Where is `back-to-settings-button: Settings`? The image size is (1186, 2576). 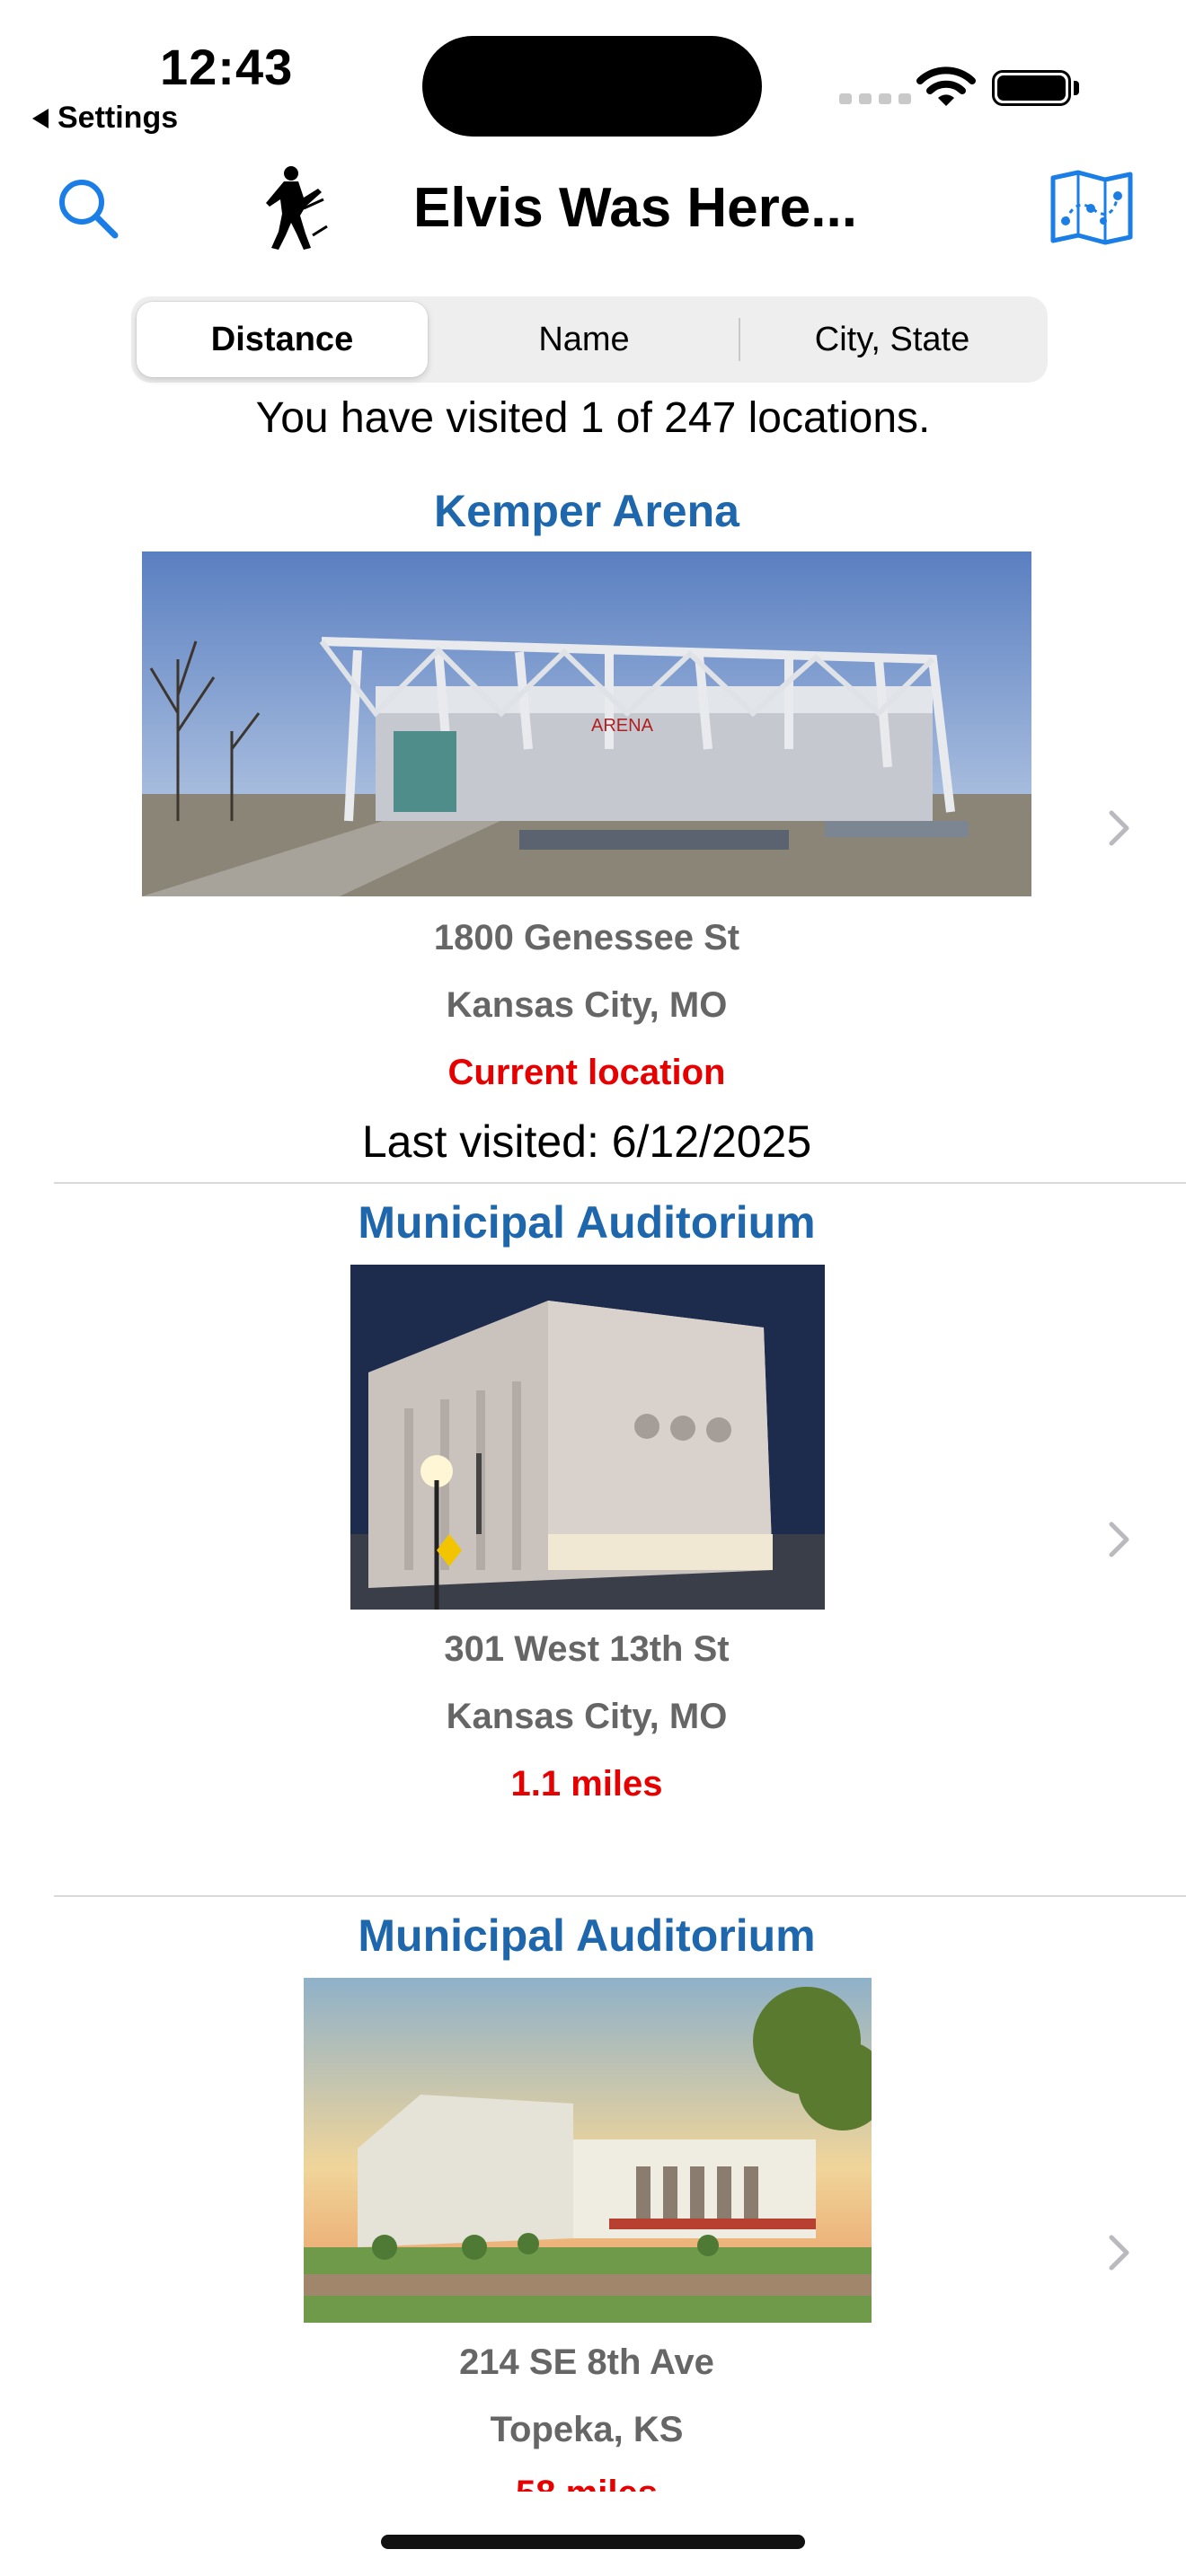 back-to-settings-button: Settings is located at coordinates (105, 118).